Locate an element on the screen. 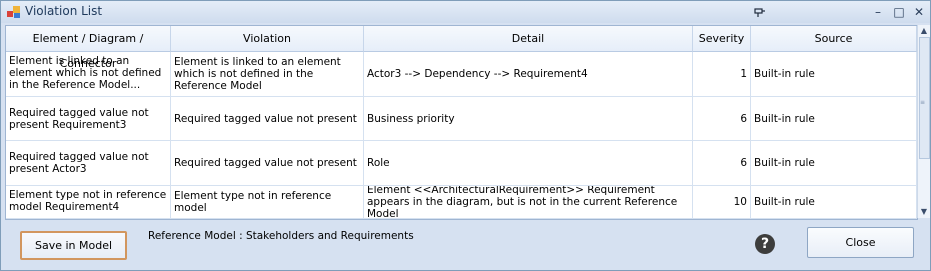 The width and height of the screenshot is (931, 271). close-button: Close is located at coordinates (860, 242).